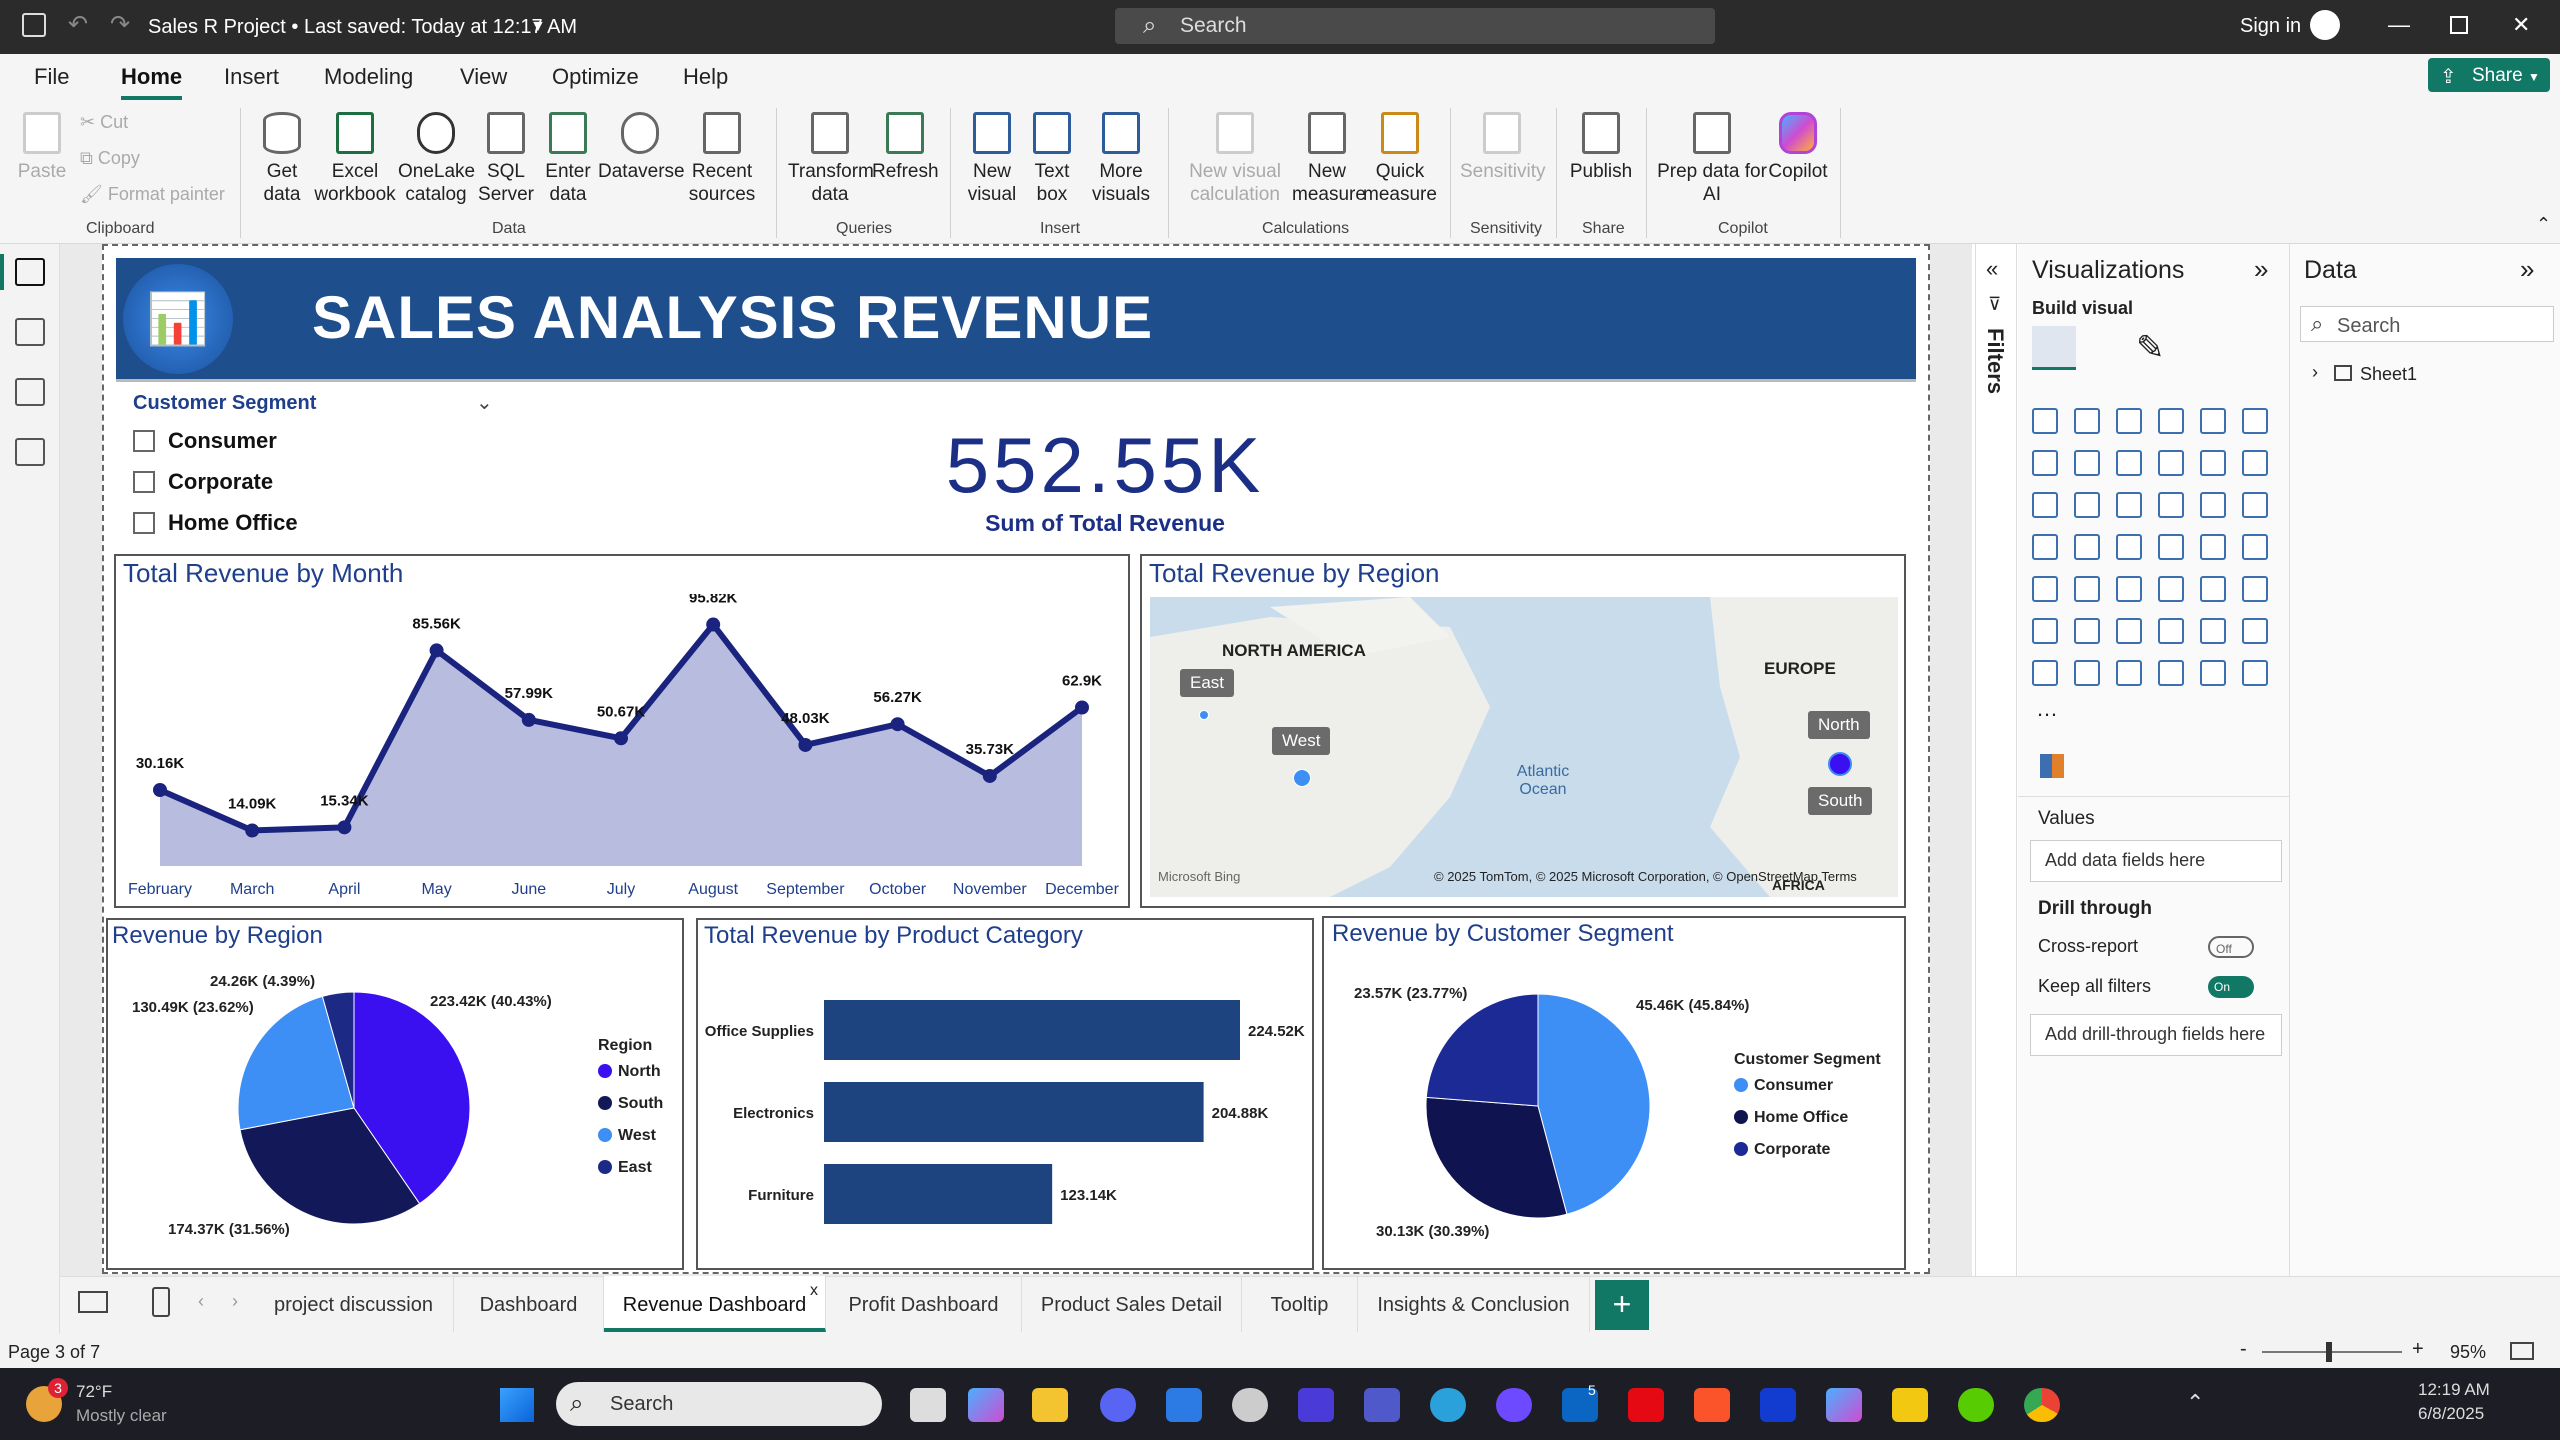 This screenshot has height=1440, width=2560. Describe the element at coordinates (905, 147) in the screenshot. I see `refresh-button: Refresh` at that location.